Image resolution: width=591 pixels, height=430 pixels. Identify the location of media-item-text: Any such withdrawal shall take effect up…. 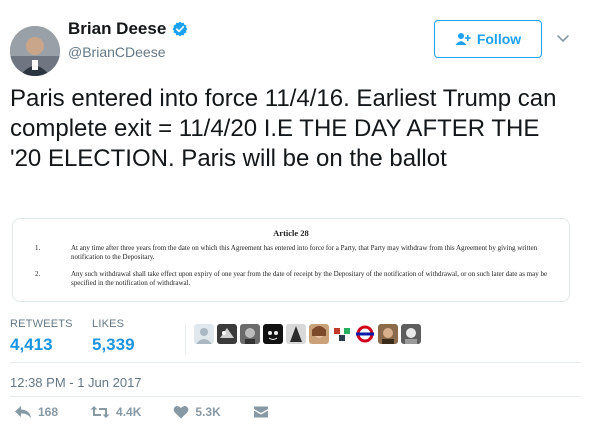
(309, 278).